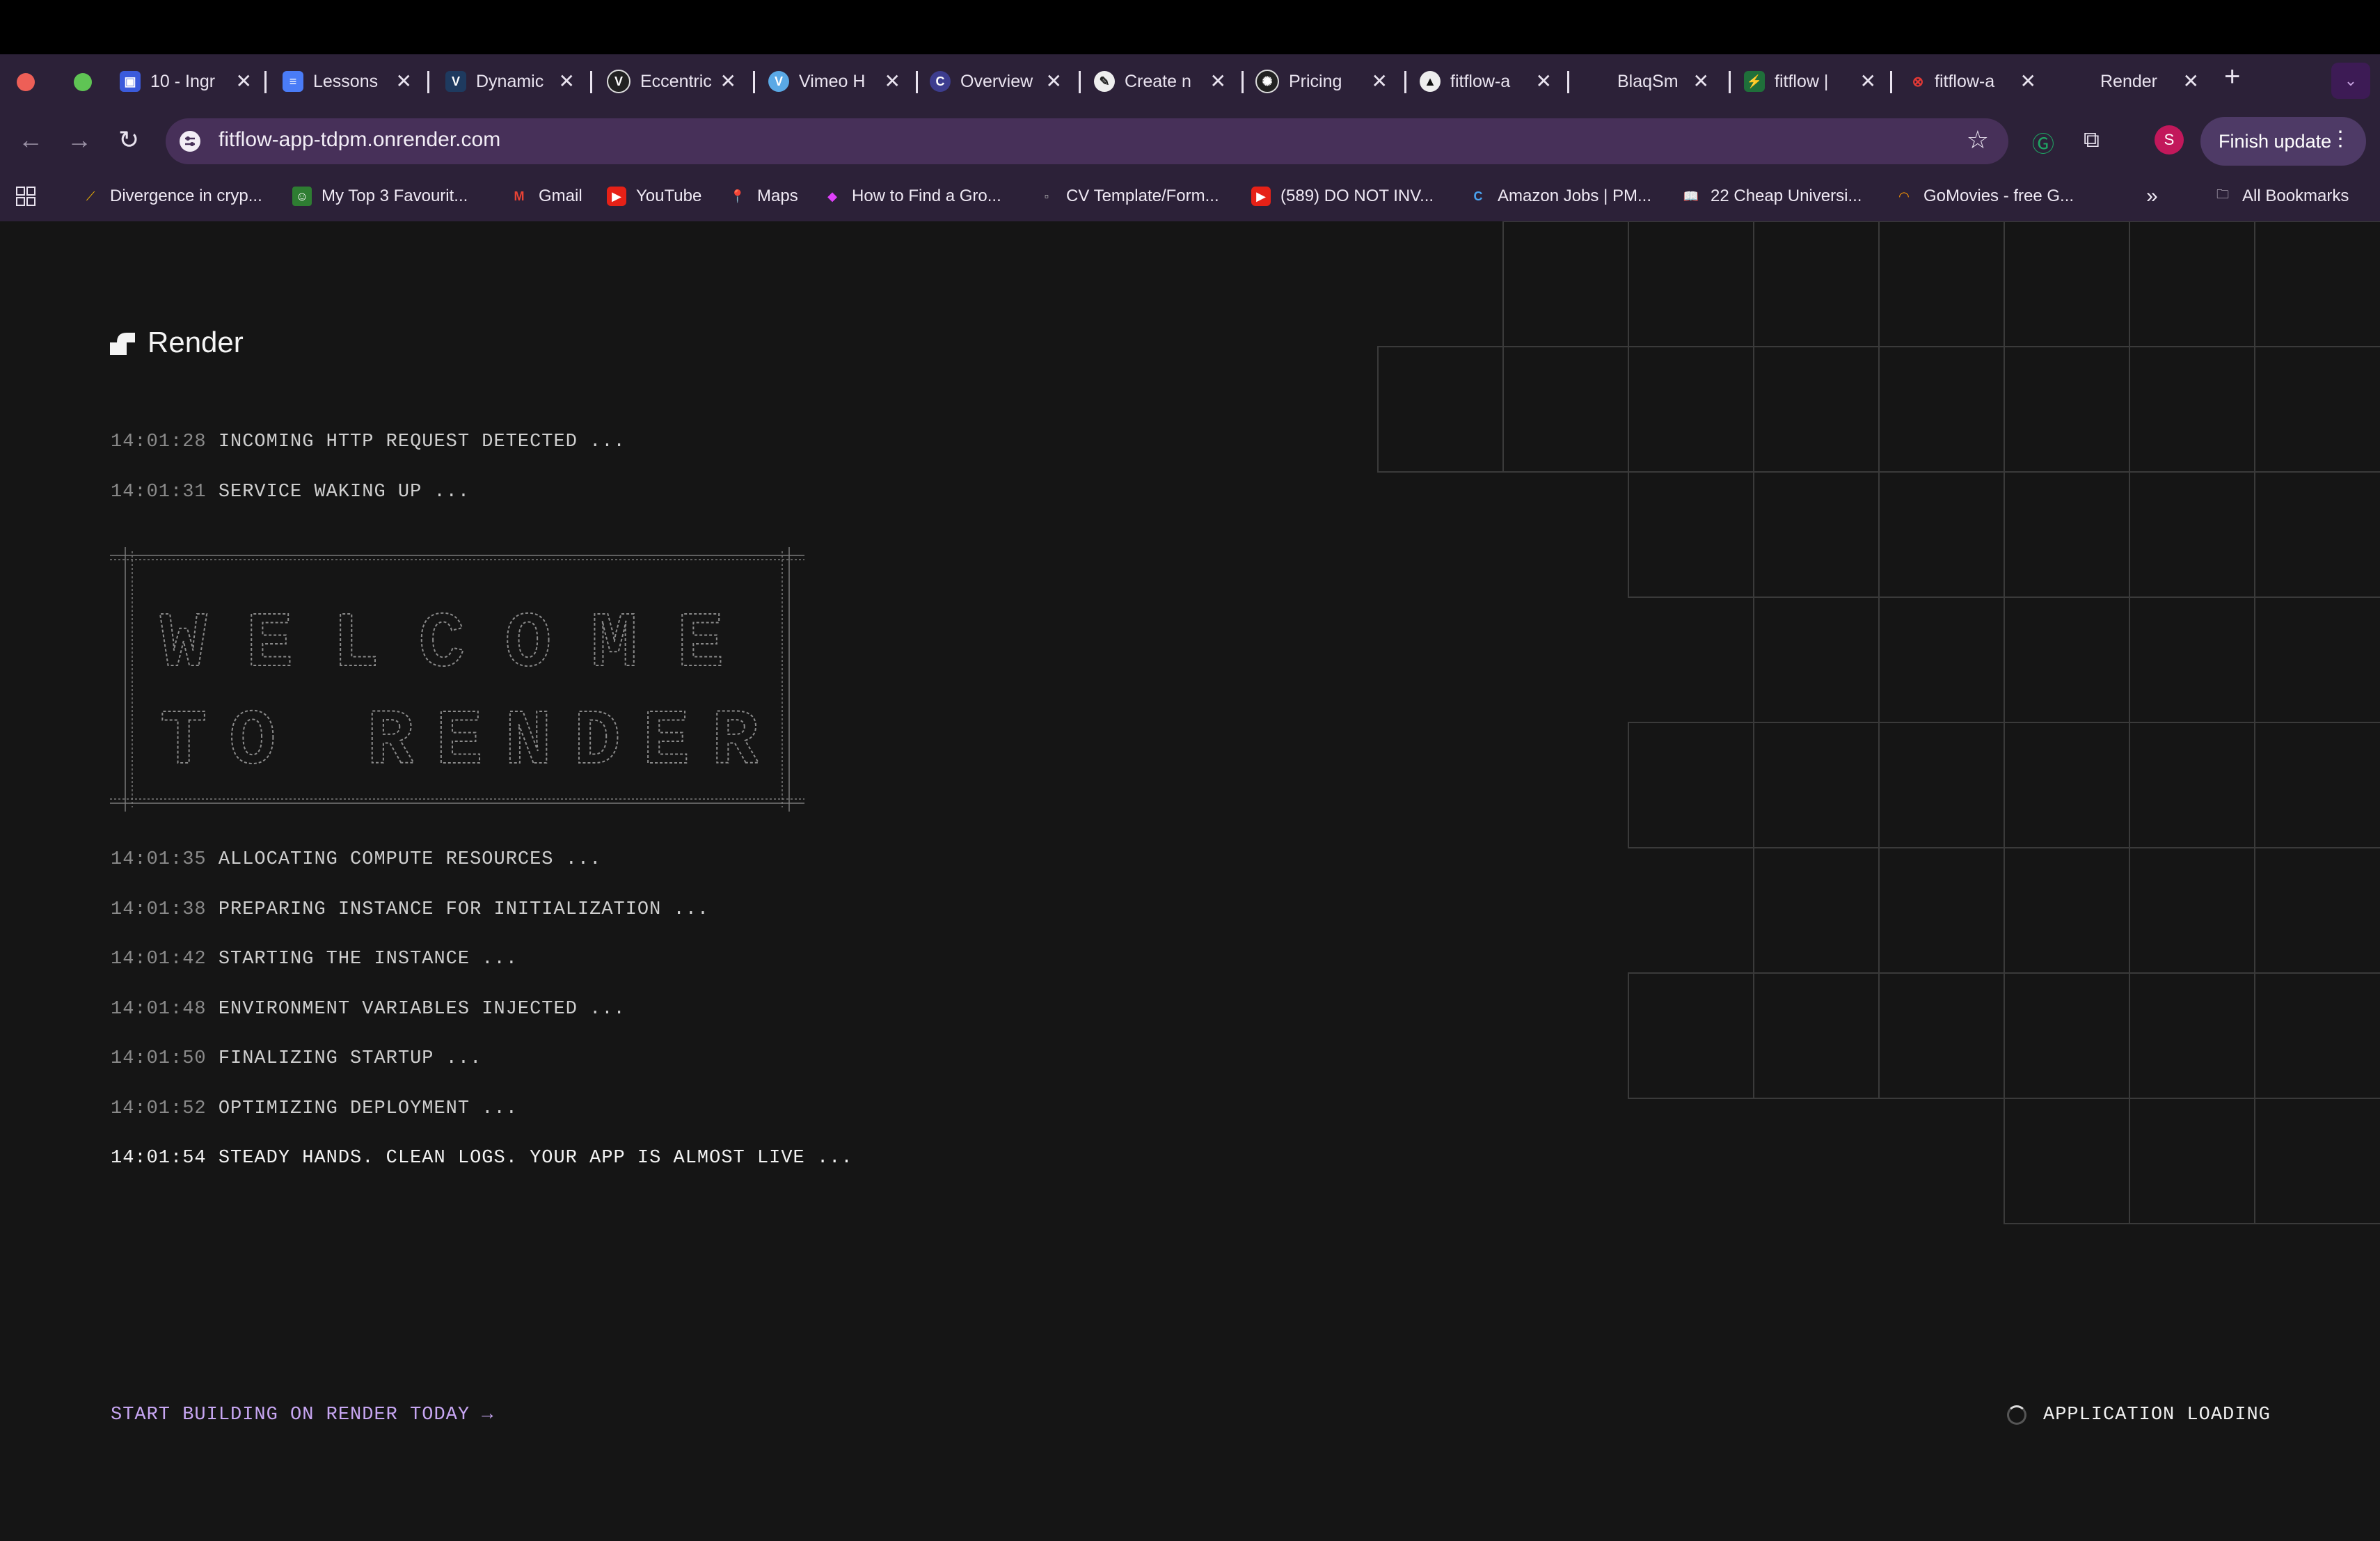  Describe the element at coordinates (2043, 143) in the screenshot. I see `grammarly-icon: Ⓖ` at that location.